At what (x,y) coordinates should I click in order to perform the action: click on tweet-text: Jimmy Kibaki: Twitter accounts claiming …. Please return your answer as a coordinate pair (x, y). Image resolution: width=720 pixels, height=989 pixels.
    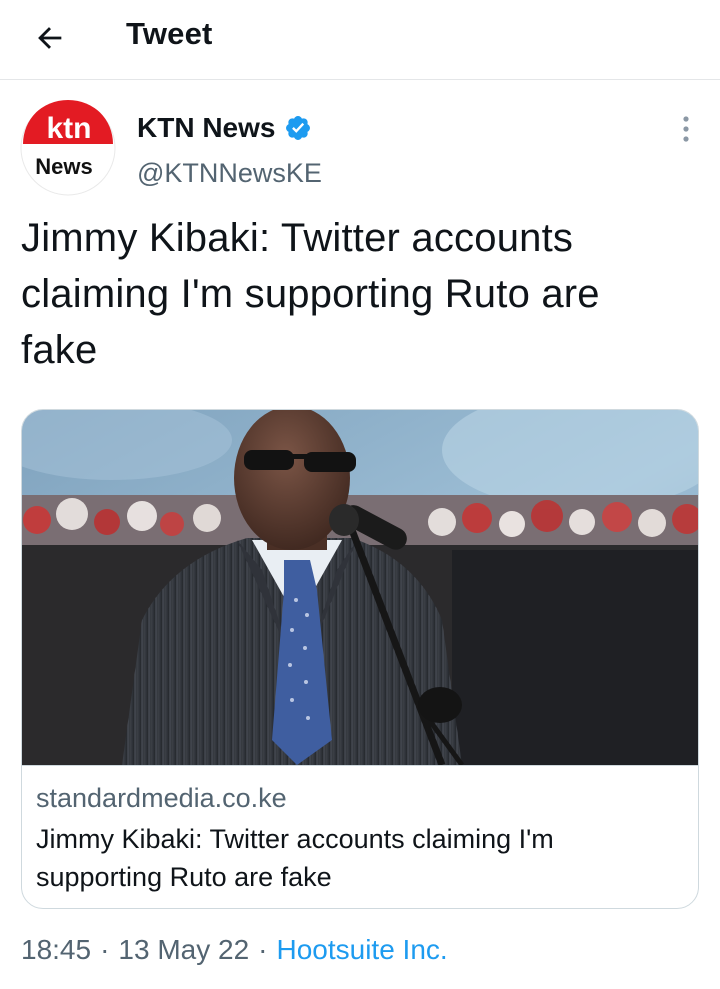
    Looking at the image, I should click on (310, 294).